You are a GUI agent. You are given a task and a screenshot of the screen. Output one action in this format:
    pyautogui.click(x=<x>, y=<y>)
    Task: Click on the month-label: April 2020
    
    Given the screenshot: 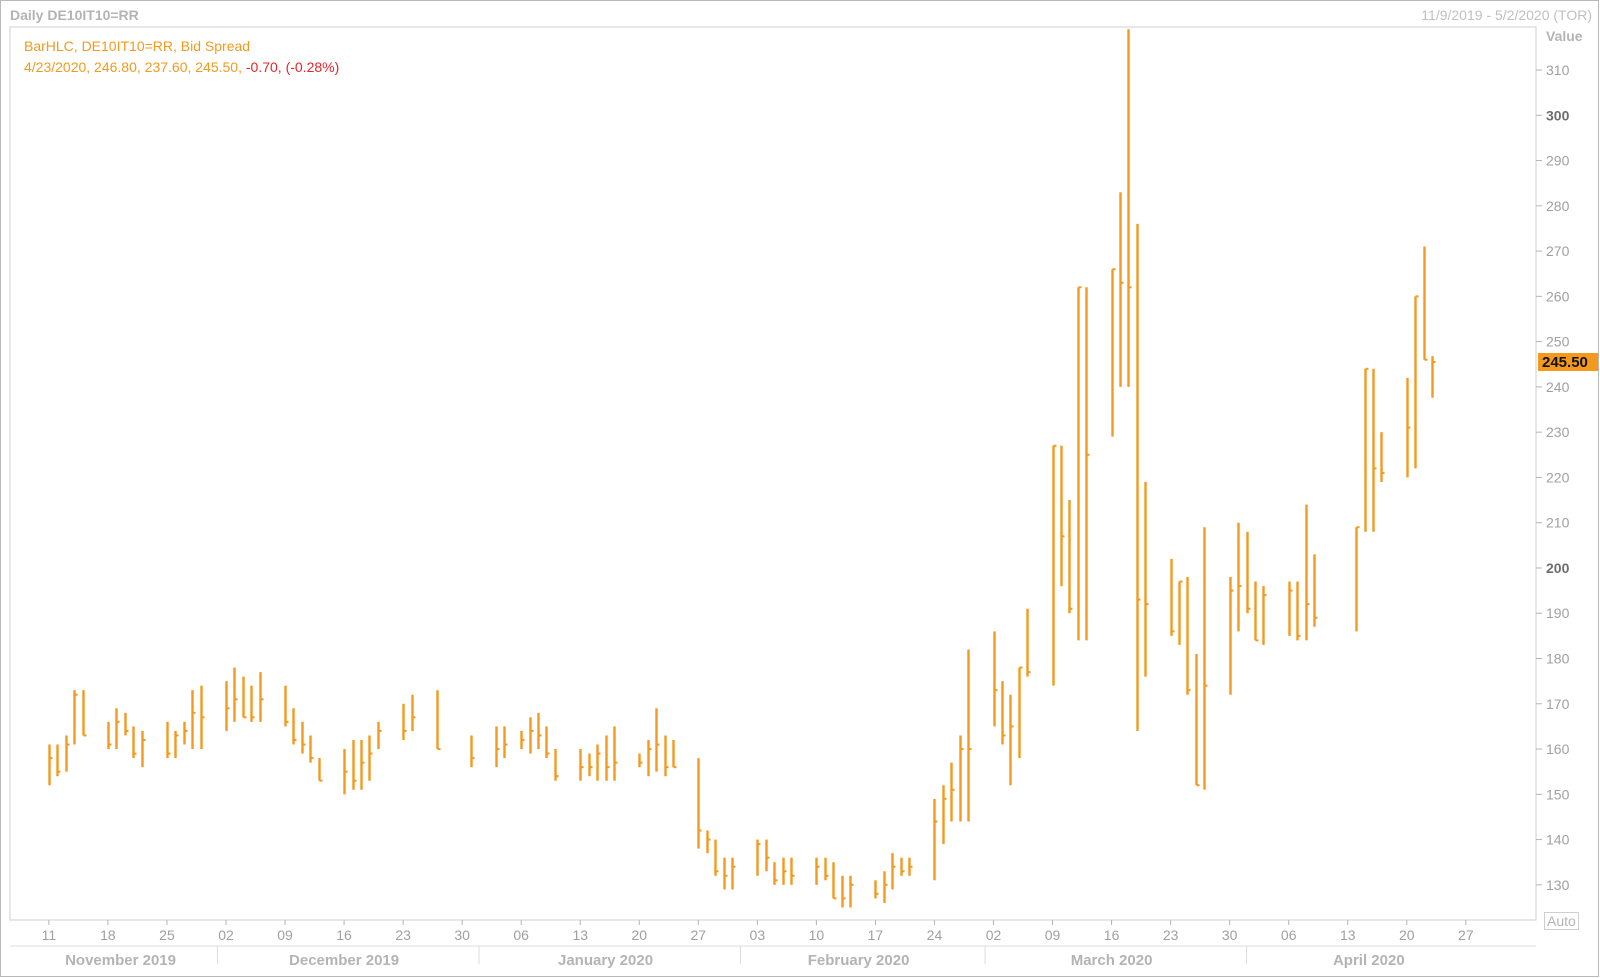 What is the action you would take?
    pyautogui.click(x=1369, y=960)
    